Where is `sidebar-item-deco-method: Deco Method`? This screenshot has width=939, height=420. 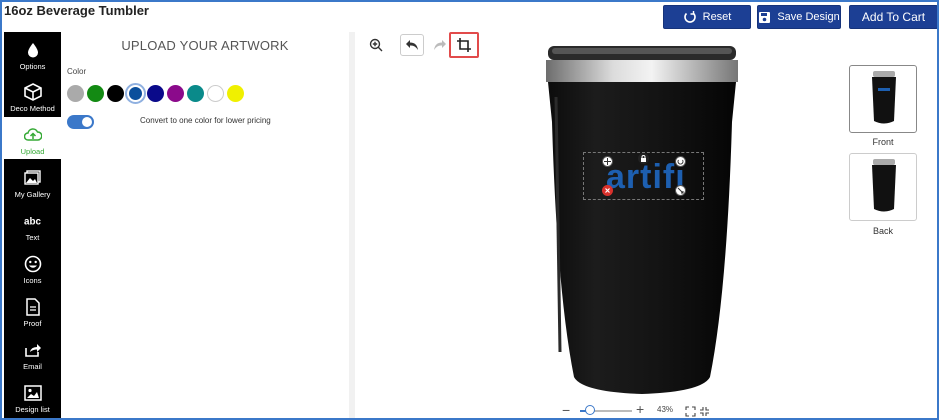 sidebar-item-deco-method: Deco Method is located at coordinates (32, 95).